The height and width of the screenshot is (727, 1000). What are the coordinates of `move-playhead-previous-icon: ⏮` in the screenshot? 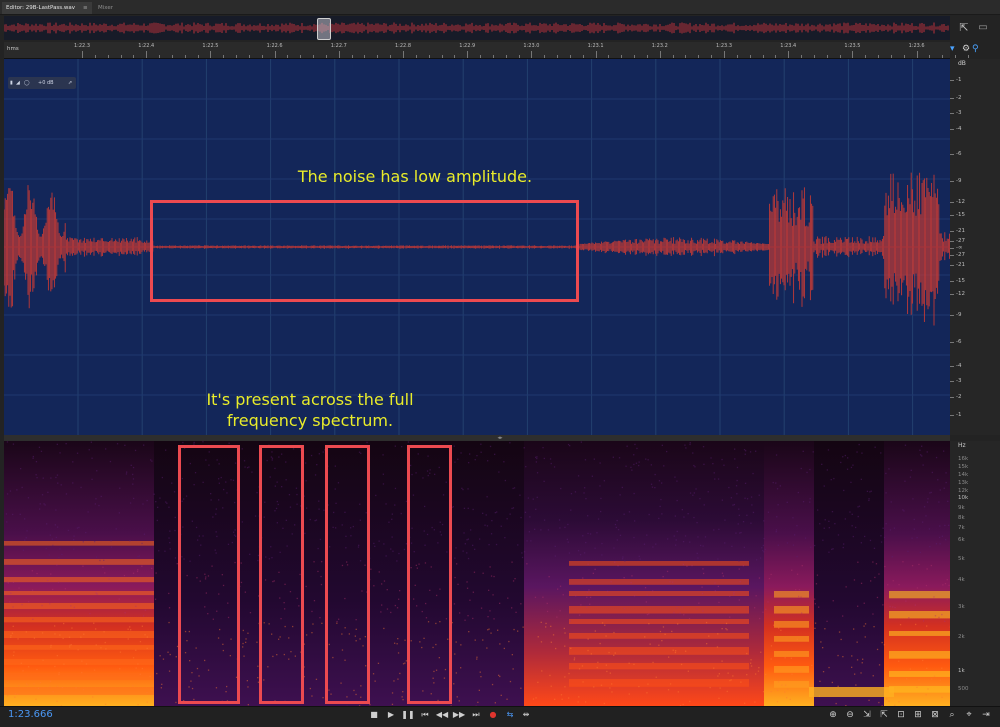 It's located at (425, 715).